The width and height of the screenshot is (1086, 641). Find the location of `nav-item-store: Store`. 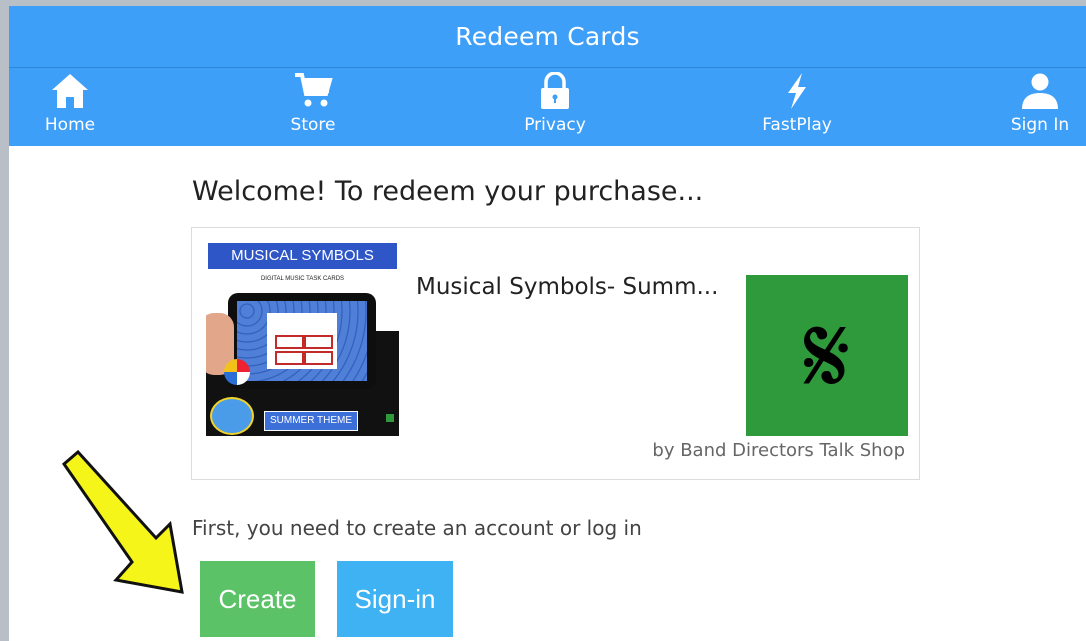

nav-item-store: Store is located at coordinates (313, 108).